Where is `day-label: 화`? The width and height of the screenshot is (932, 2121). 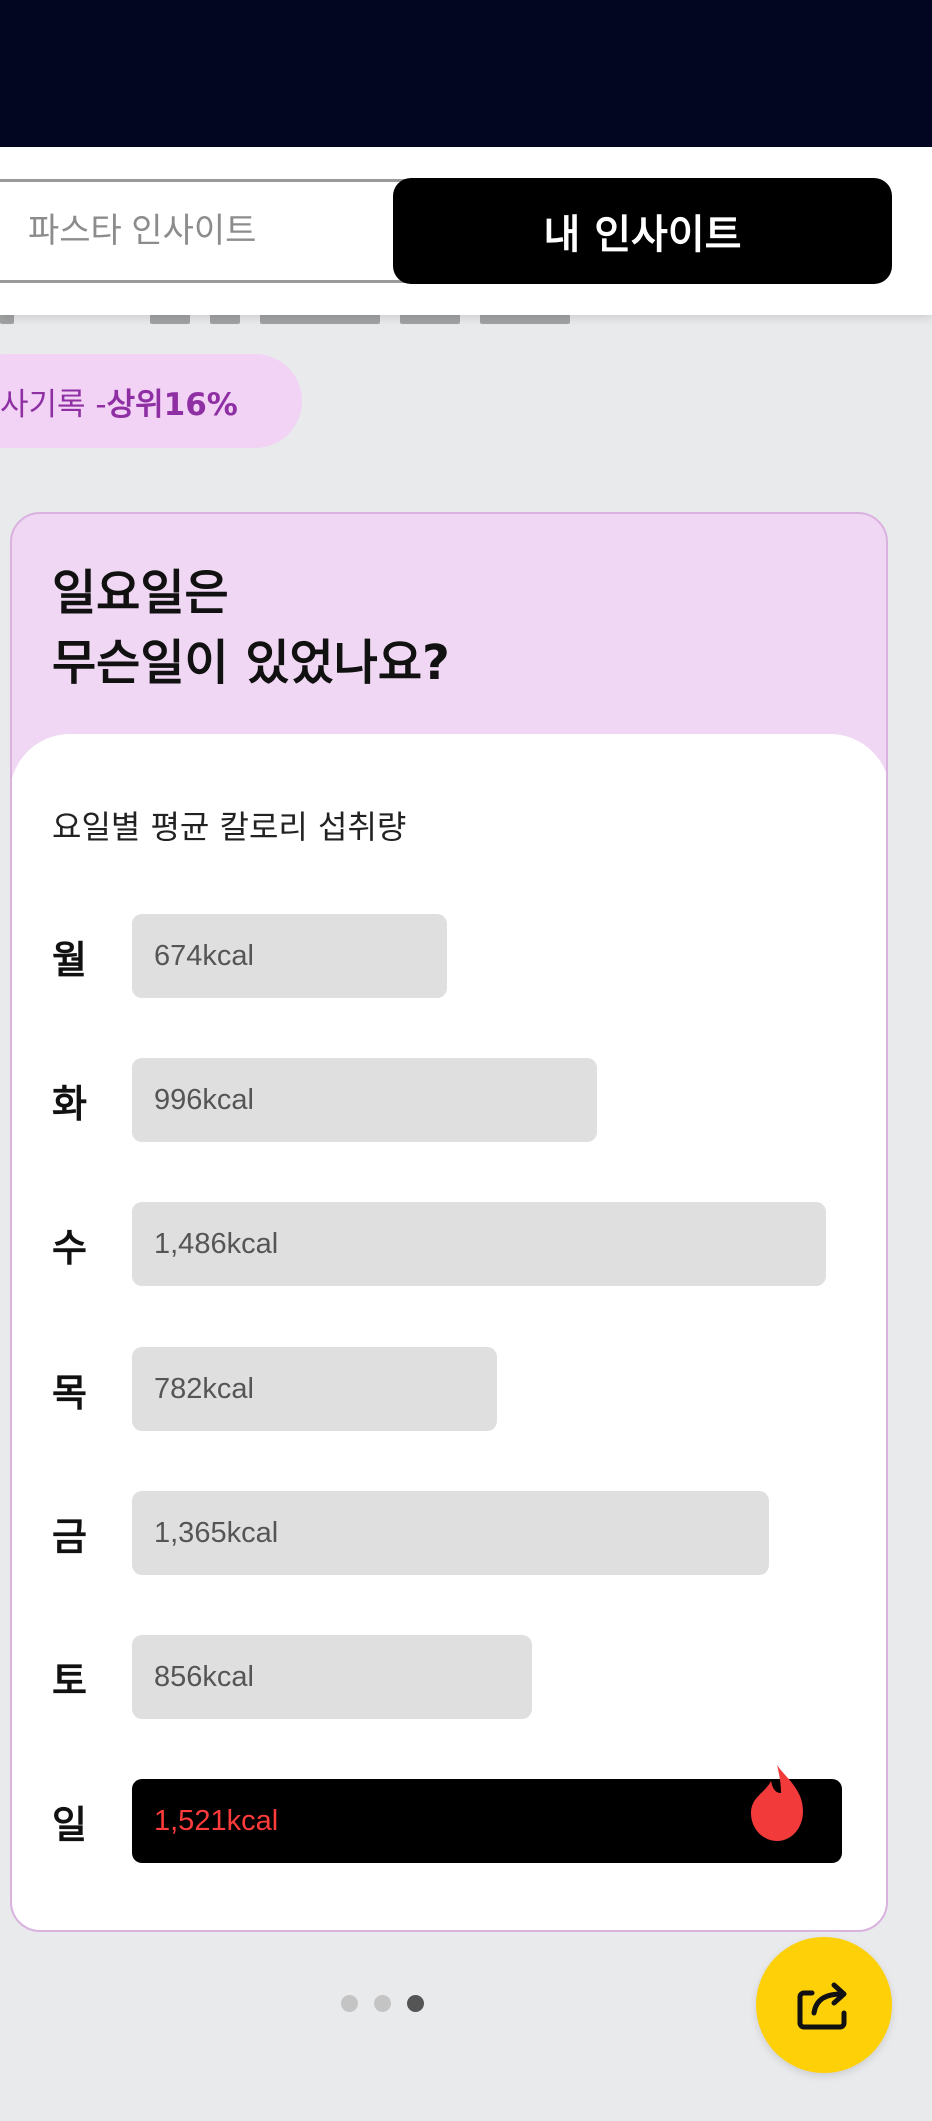 day-label: 화 is located at coordinates (69, 1103).